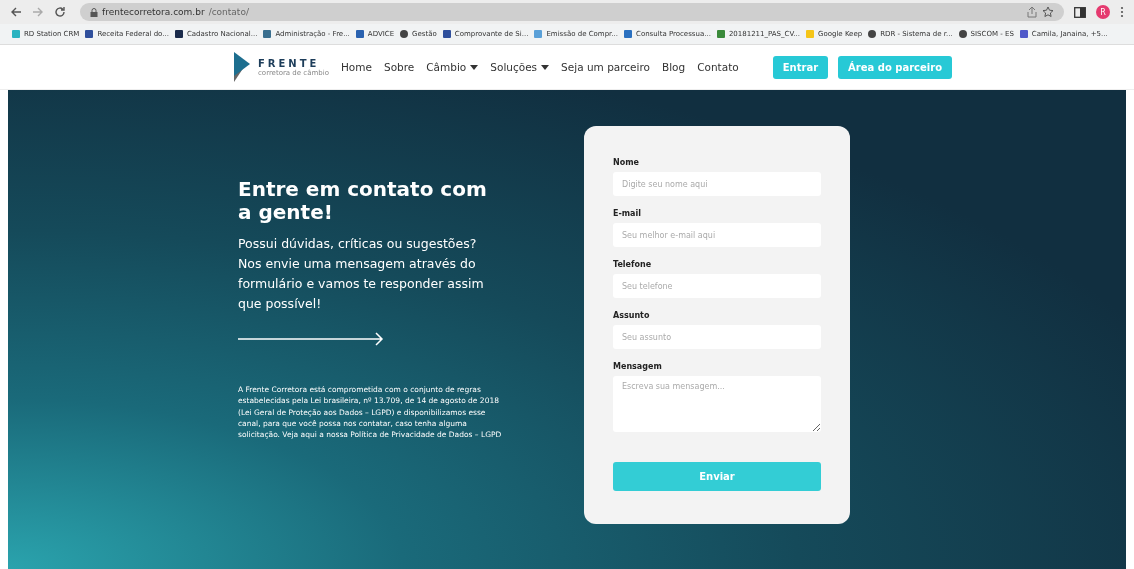 This screenshot has height=569, width=1134. Describe the element at coordinates (94, 12) in the screenshot. I see `lock-icon` at that location.